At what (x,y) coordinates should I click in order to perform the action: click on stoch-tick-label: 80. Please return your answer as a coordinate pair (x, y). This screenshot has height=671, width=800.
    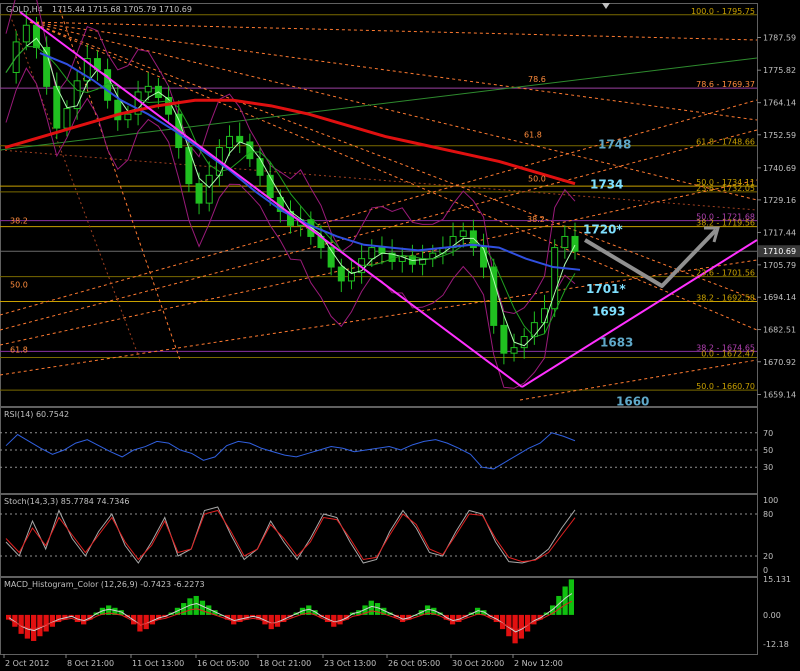
    Looking at the image, I should click on (768, 514).